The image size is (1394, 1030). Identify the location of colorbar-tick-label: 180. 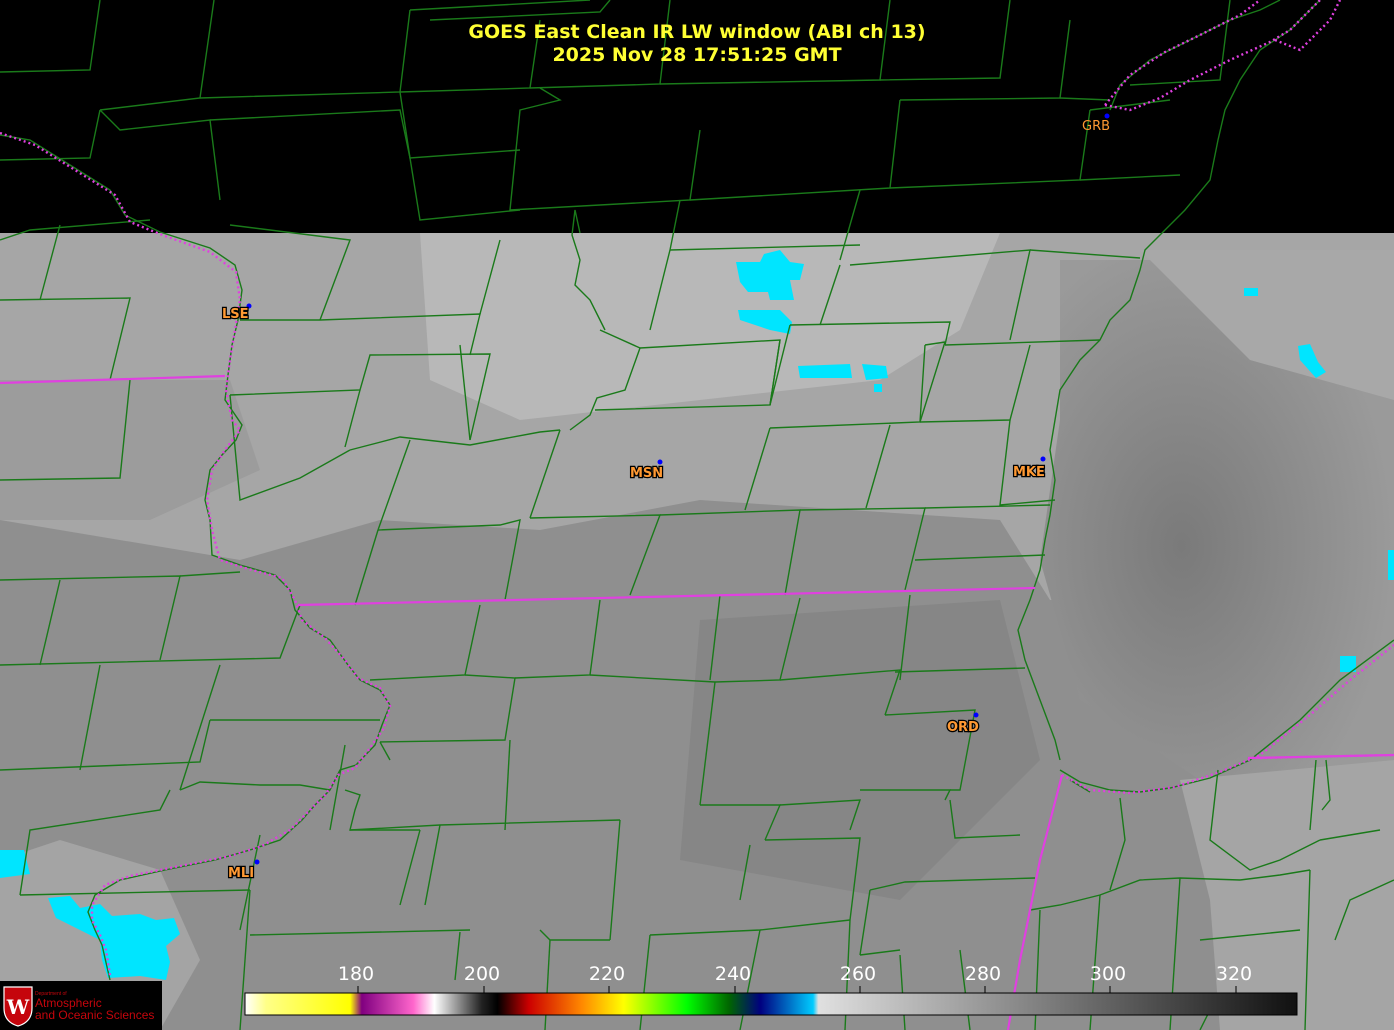
(356, 974).